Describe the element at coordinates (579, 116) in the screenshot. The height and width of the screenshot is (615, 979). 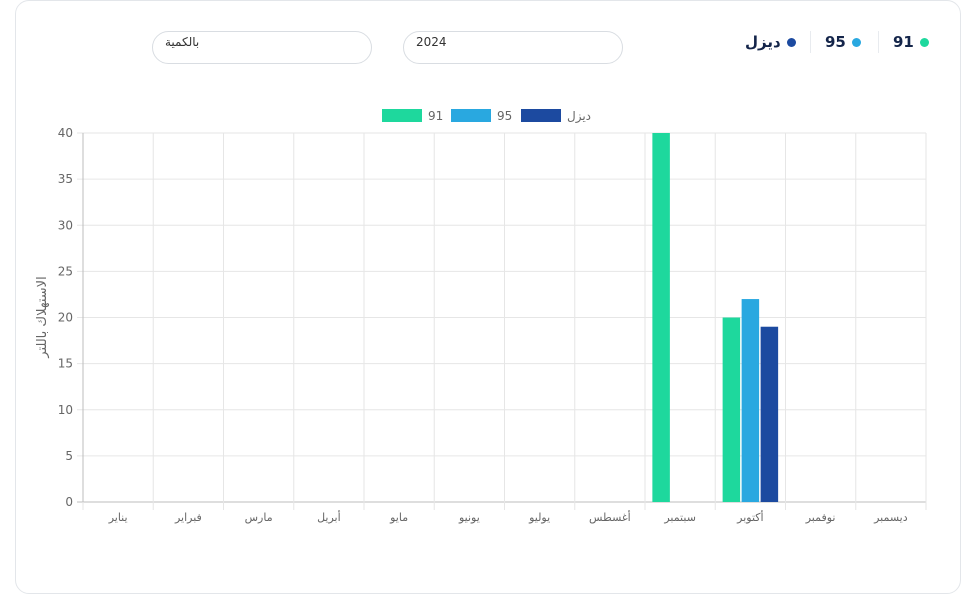
I see `legend-label-2: ديزل` at that location.